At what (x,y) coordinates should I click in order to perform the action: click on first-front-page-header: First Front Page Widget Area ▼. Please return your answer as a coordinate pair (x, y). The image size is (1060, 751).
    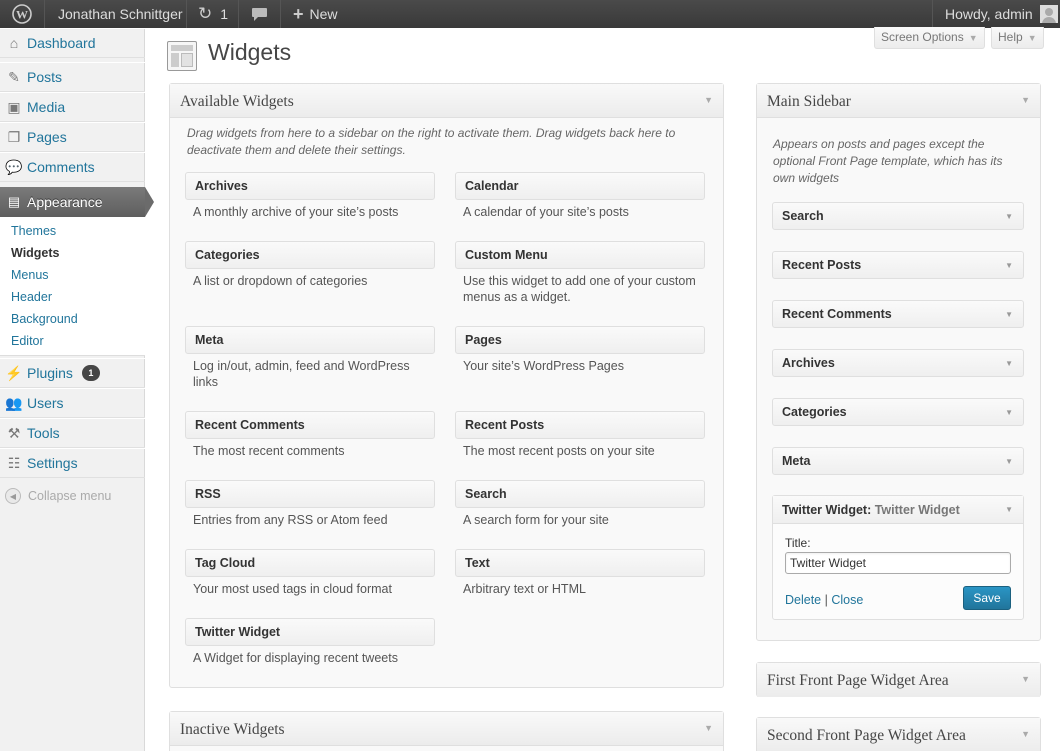
    Looking at the image, I should click on (898, 680).